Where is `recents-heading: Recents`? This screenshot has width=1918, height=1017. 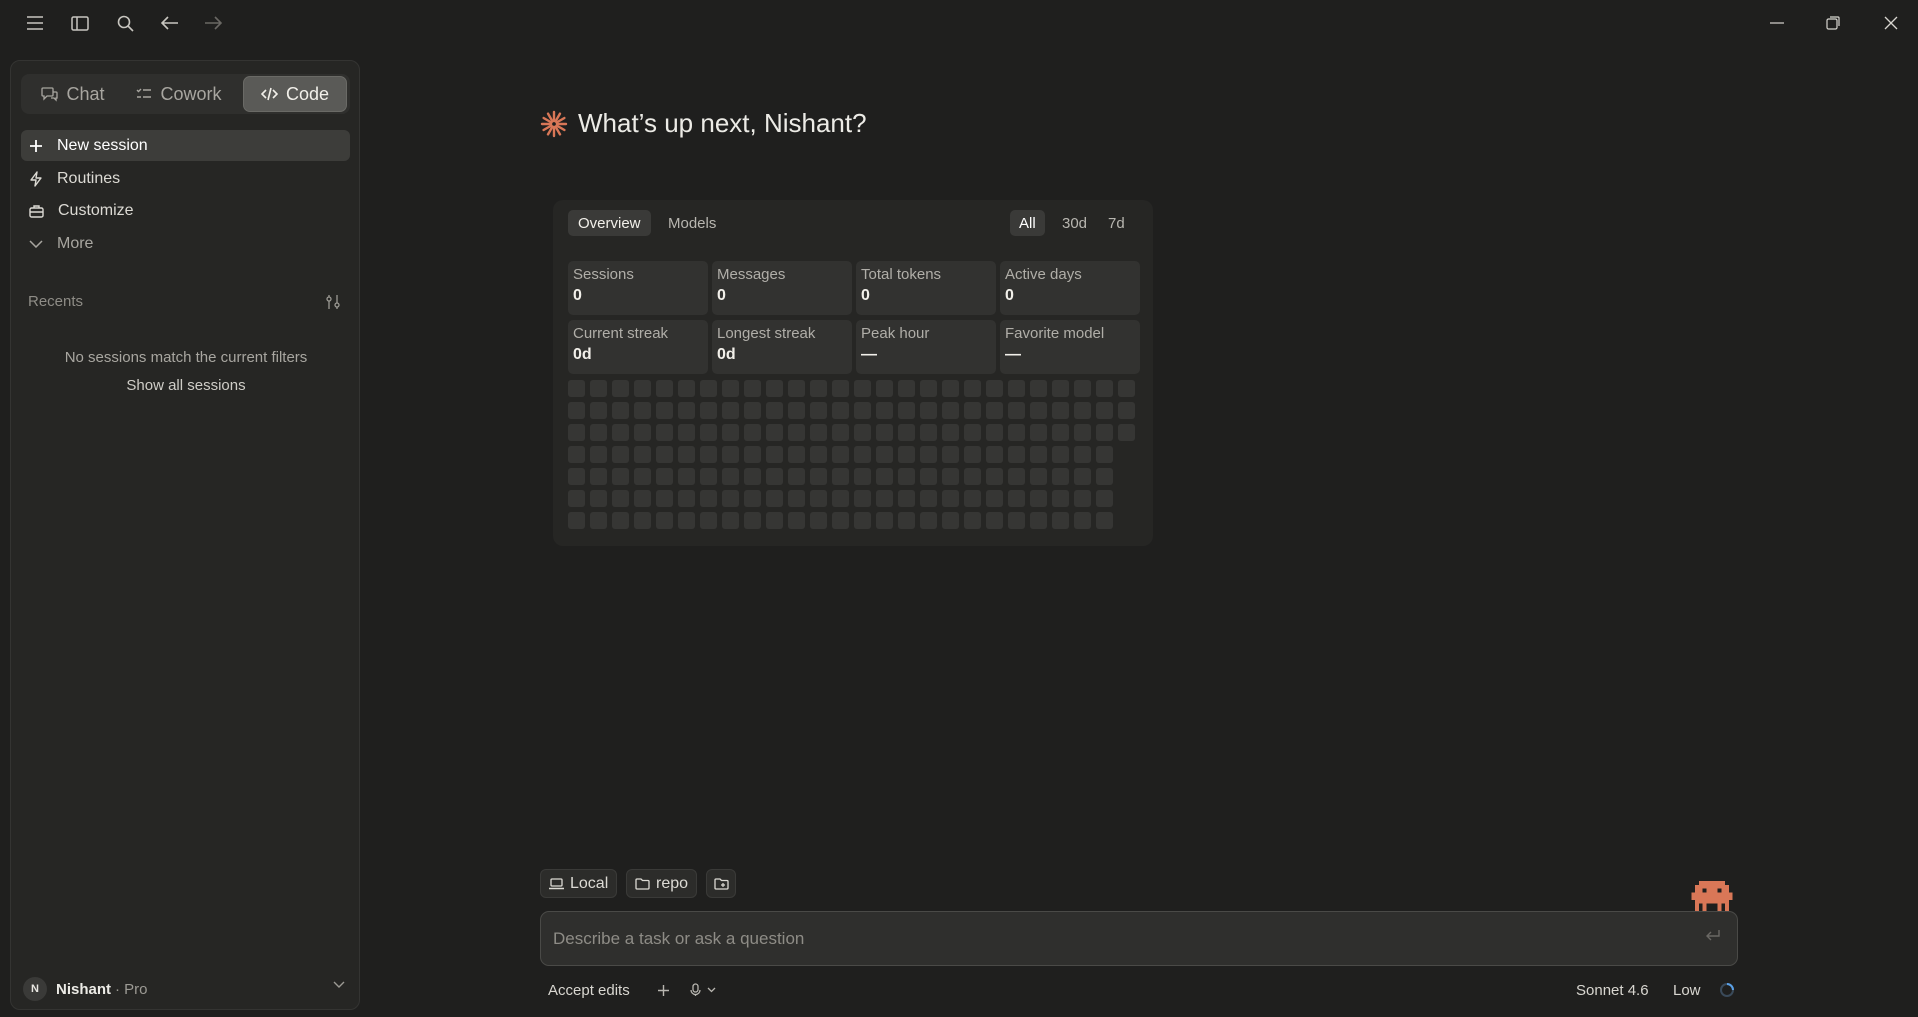
recents-heading: Recents is located at coordinates (56, 301).